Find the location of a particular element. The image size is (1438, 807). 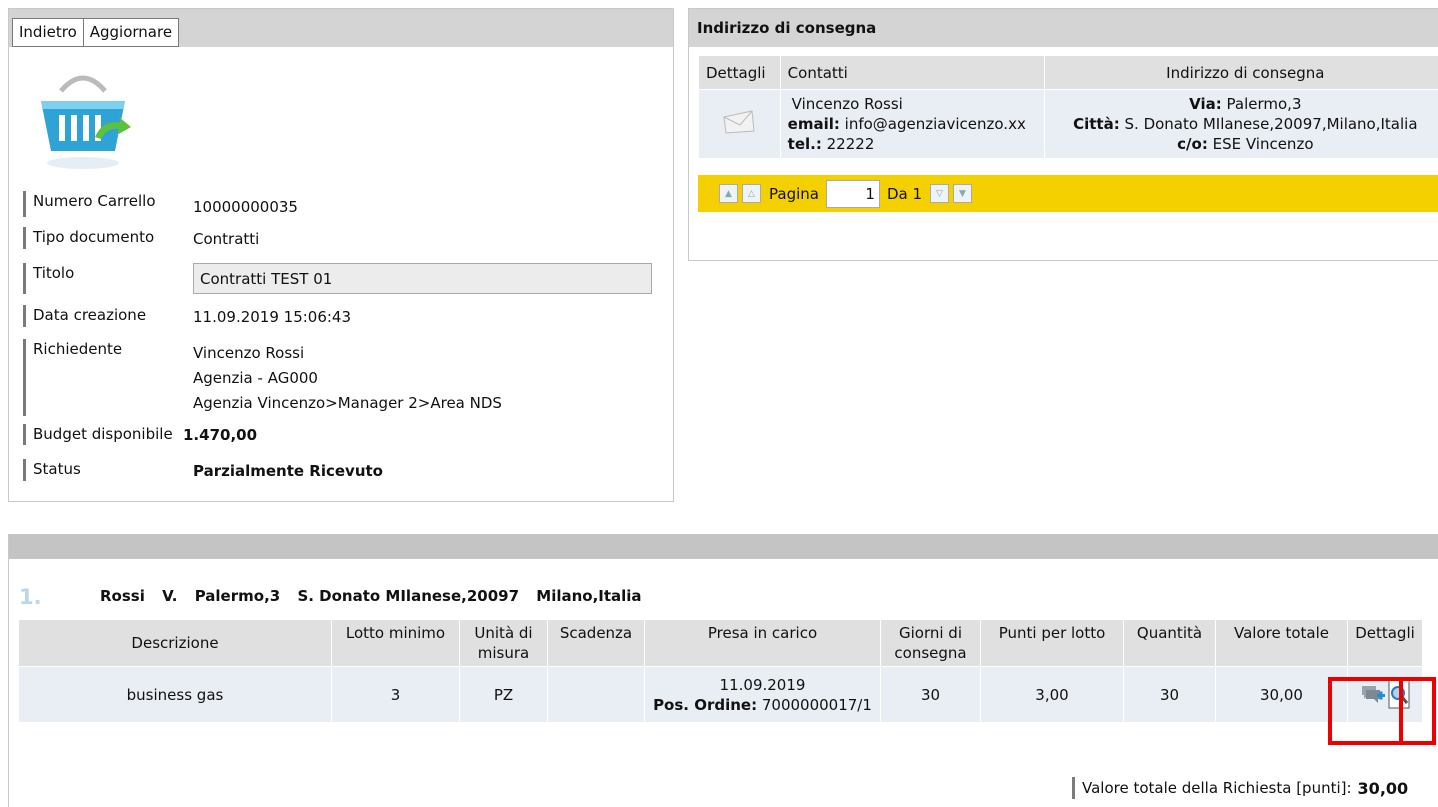

tel-value: 22222 is located at coordinates (850, 144).